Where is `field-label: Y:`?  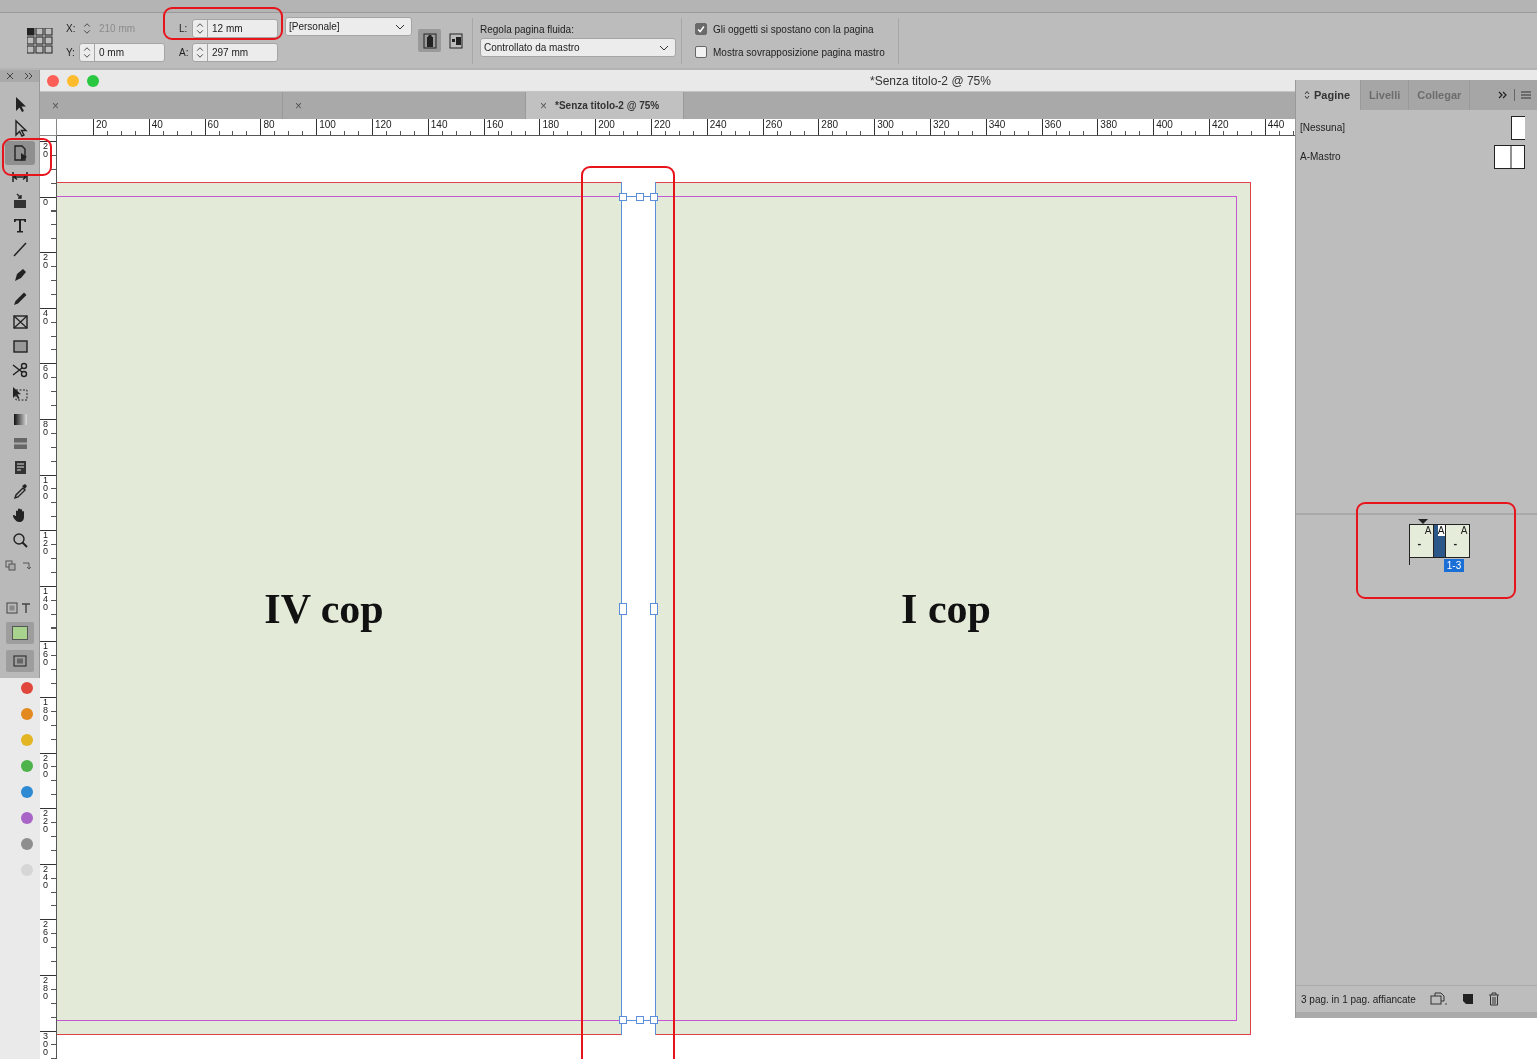
field-label: Y: is located at coordinates (71, 52).